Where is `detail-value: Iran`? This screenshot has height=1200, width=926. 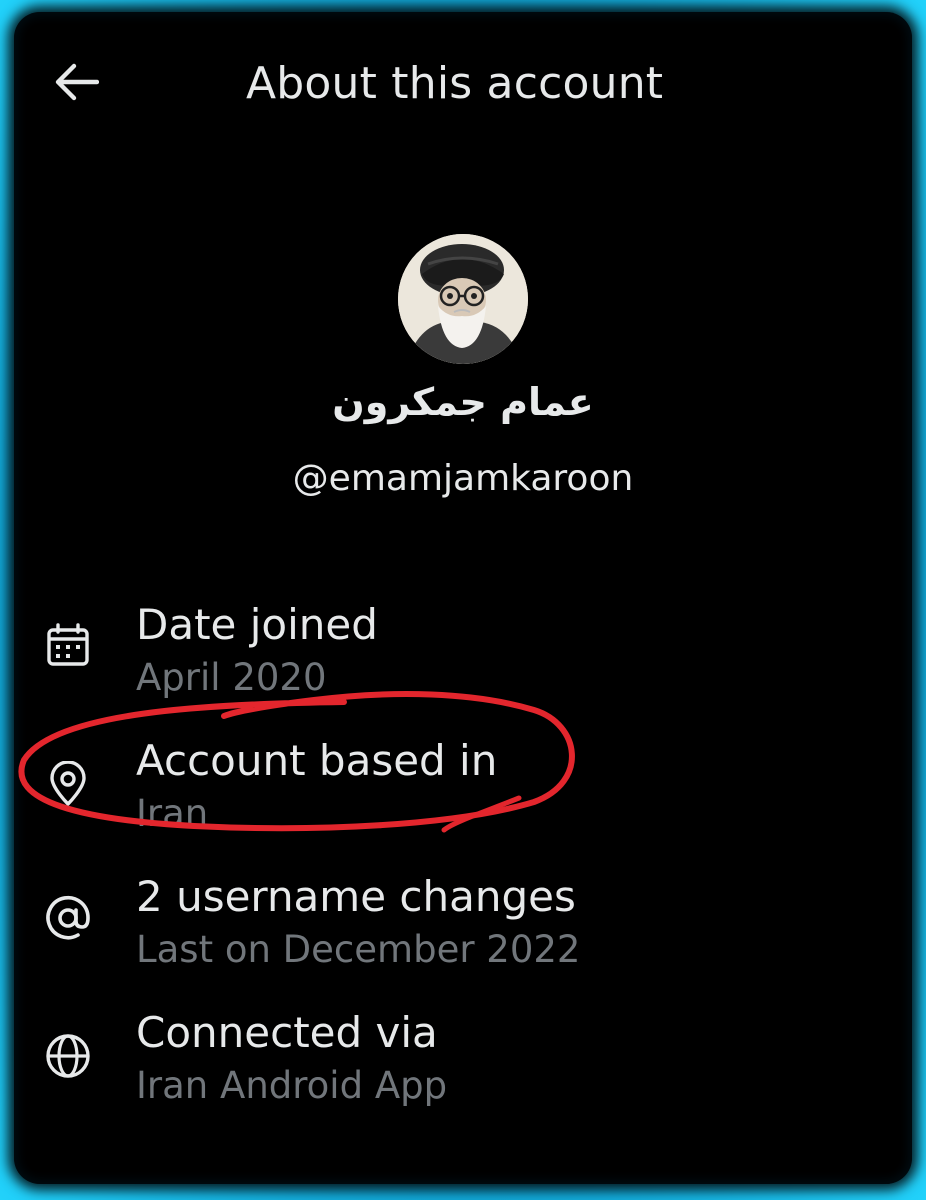 detail-value: Iran is located at coordinates (172, 813).